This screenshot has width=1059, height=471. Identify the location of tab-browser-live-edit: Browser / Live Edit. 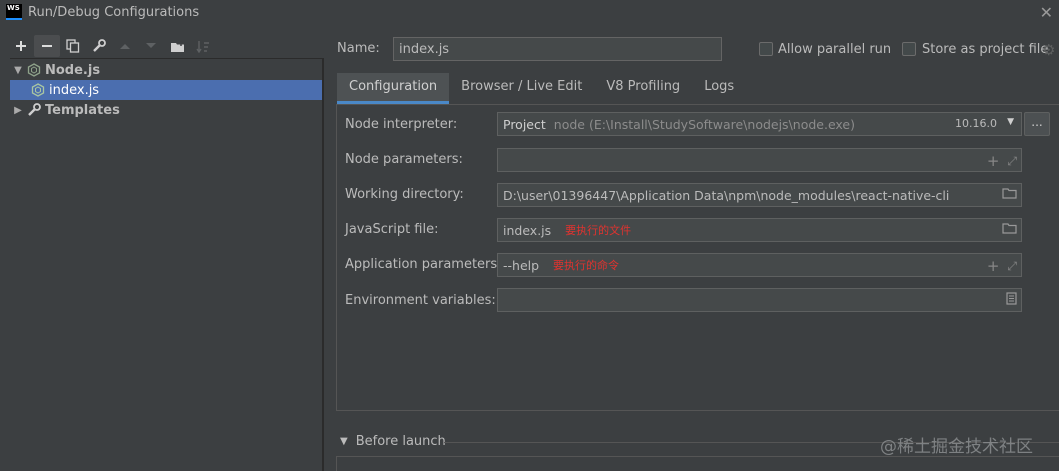
(521, 88).